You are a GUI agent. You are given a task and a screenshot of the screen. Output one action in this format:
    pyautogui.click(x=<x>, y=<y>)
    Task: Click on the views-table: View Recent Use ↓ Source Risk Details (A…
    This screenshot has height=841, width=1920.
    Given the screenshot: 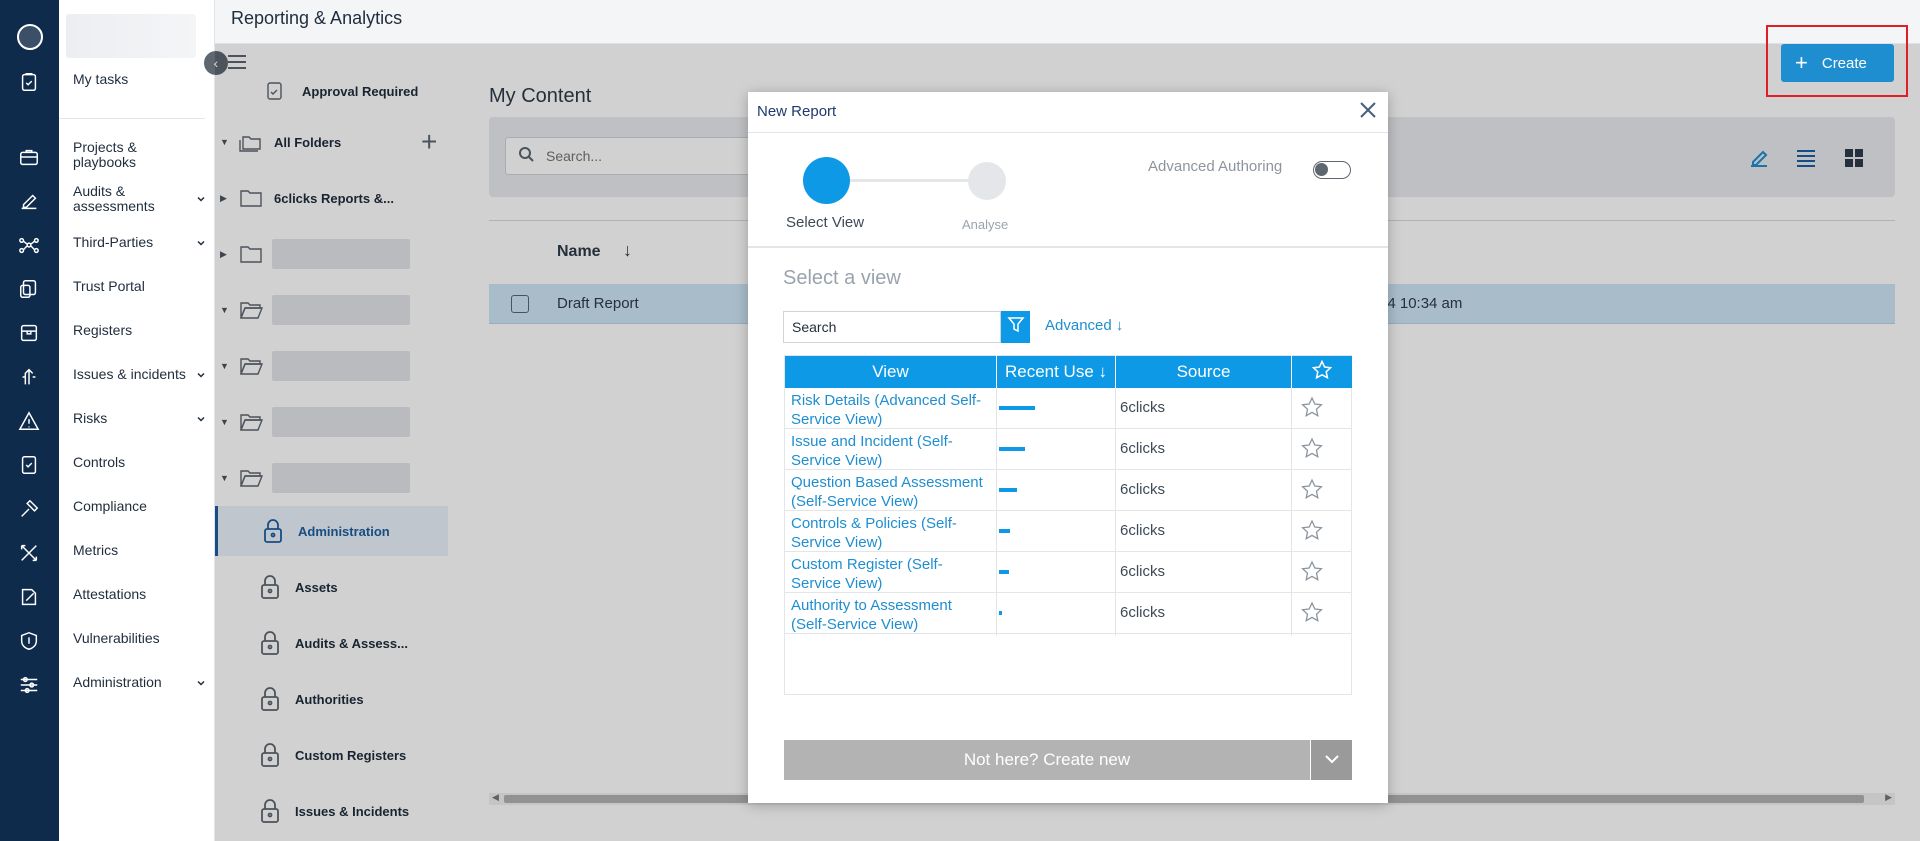 What is the action you would take?
    pyautogui.click(x=1068, y=525)
    